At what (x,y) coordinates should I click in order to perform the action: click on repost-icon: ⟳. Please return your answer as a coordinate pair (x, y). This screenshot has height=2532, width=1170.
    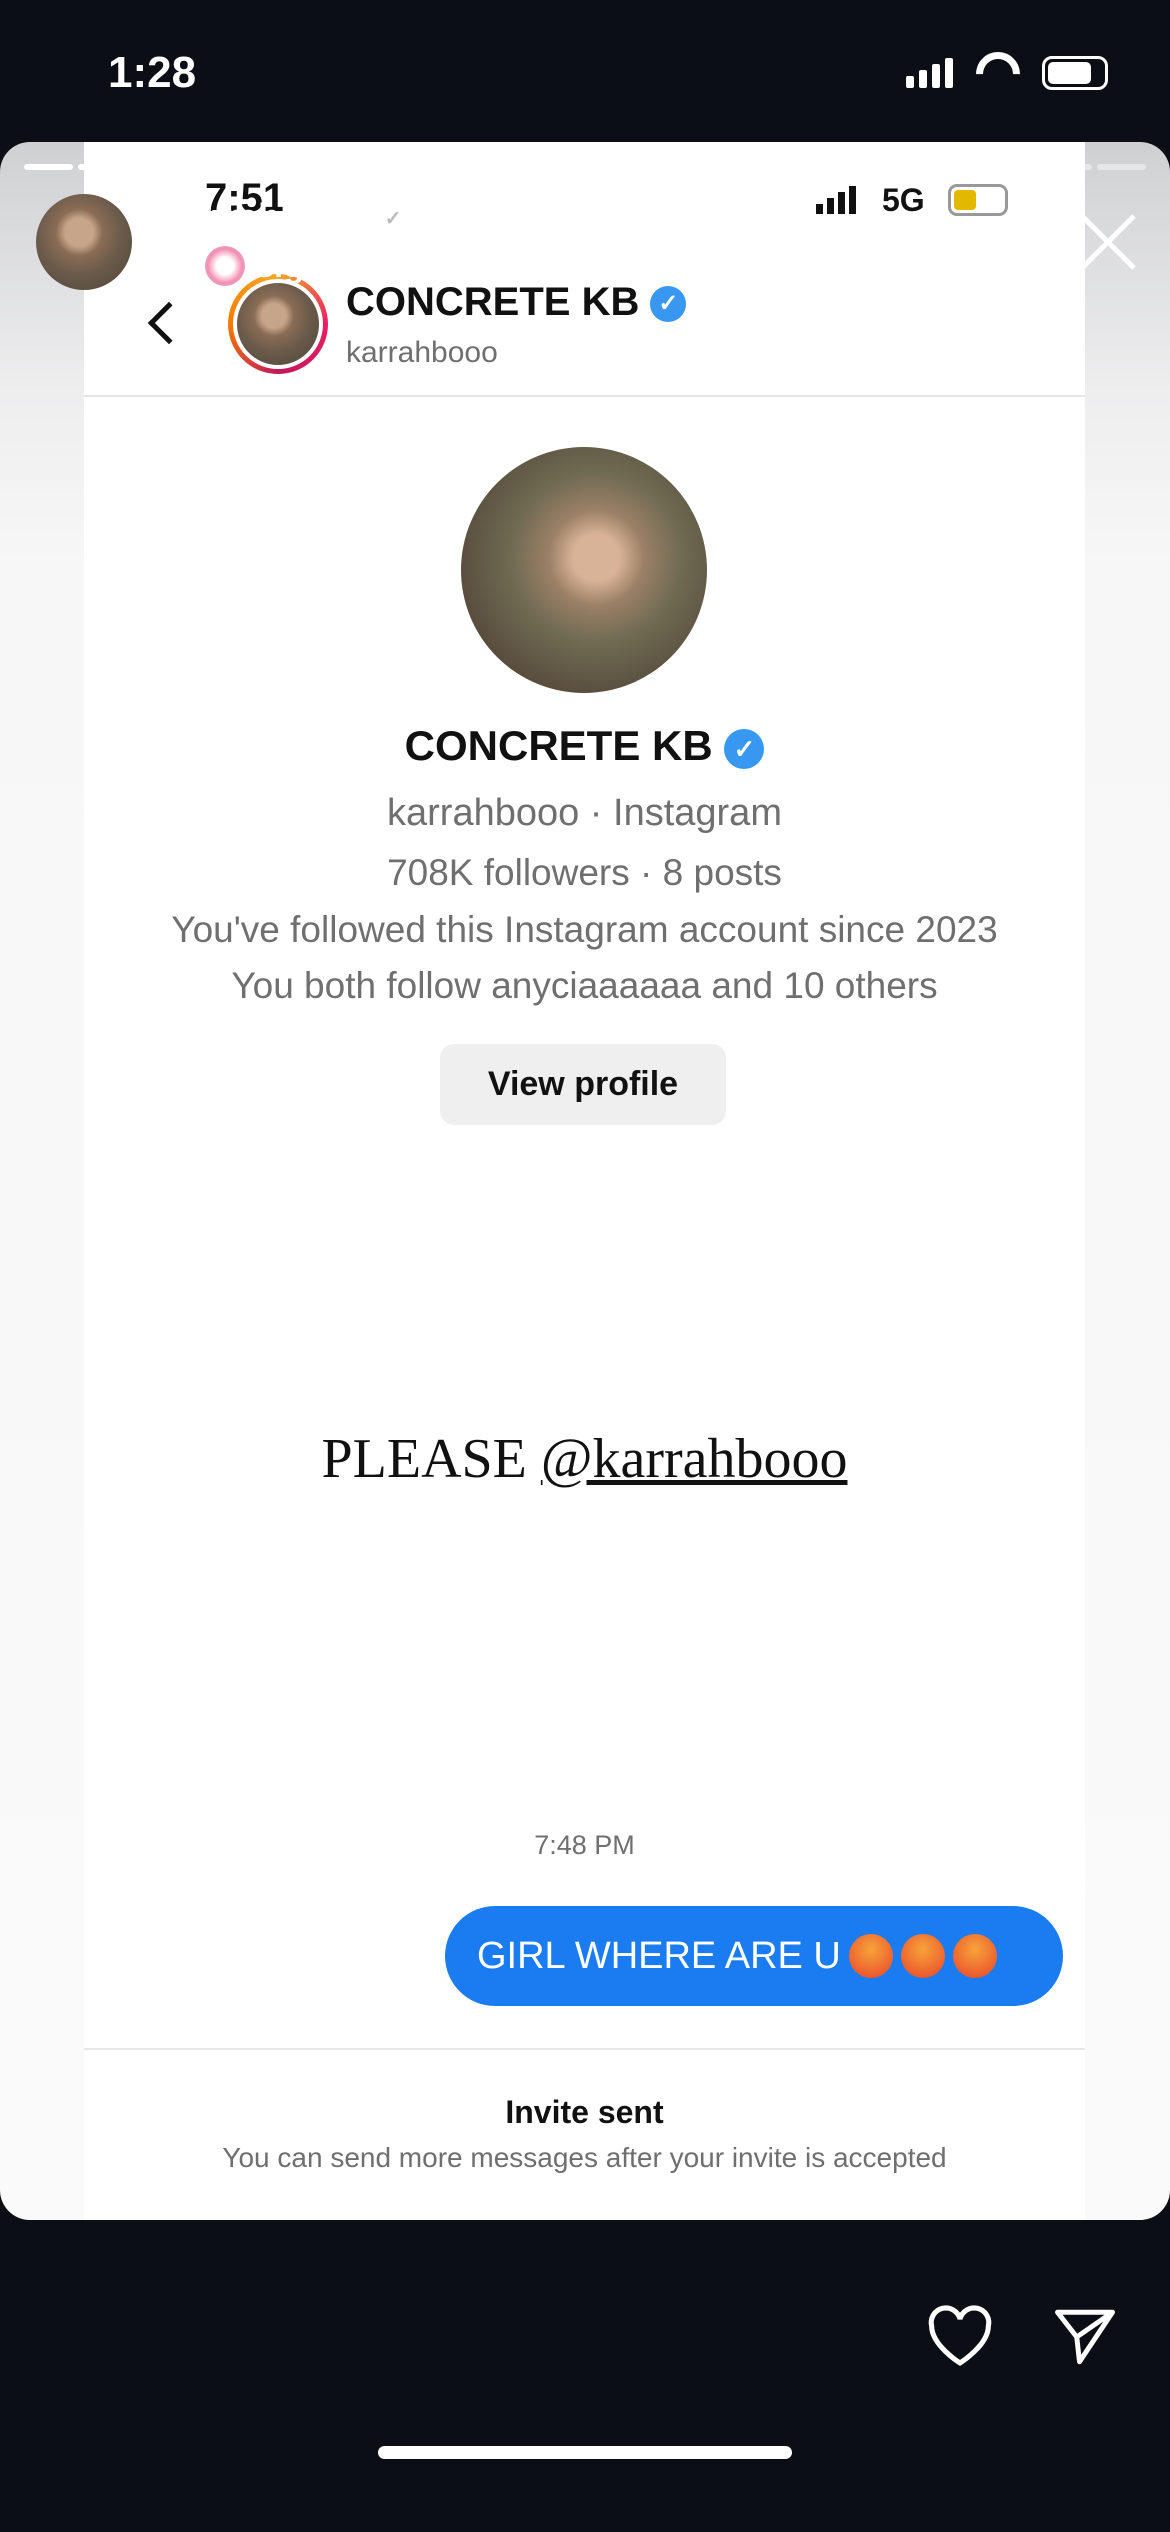
    Looking at the image, I should click on (183, 266).